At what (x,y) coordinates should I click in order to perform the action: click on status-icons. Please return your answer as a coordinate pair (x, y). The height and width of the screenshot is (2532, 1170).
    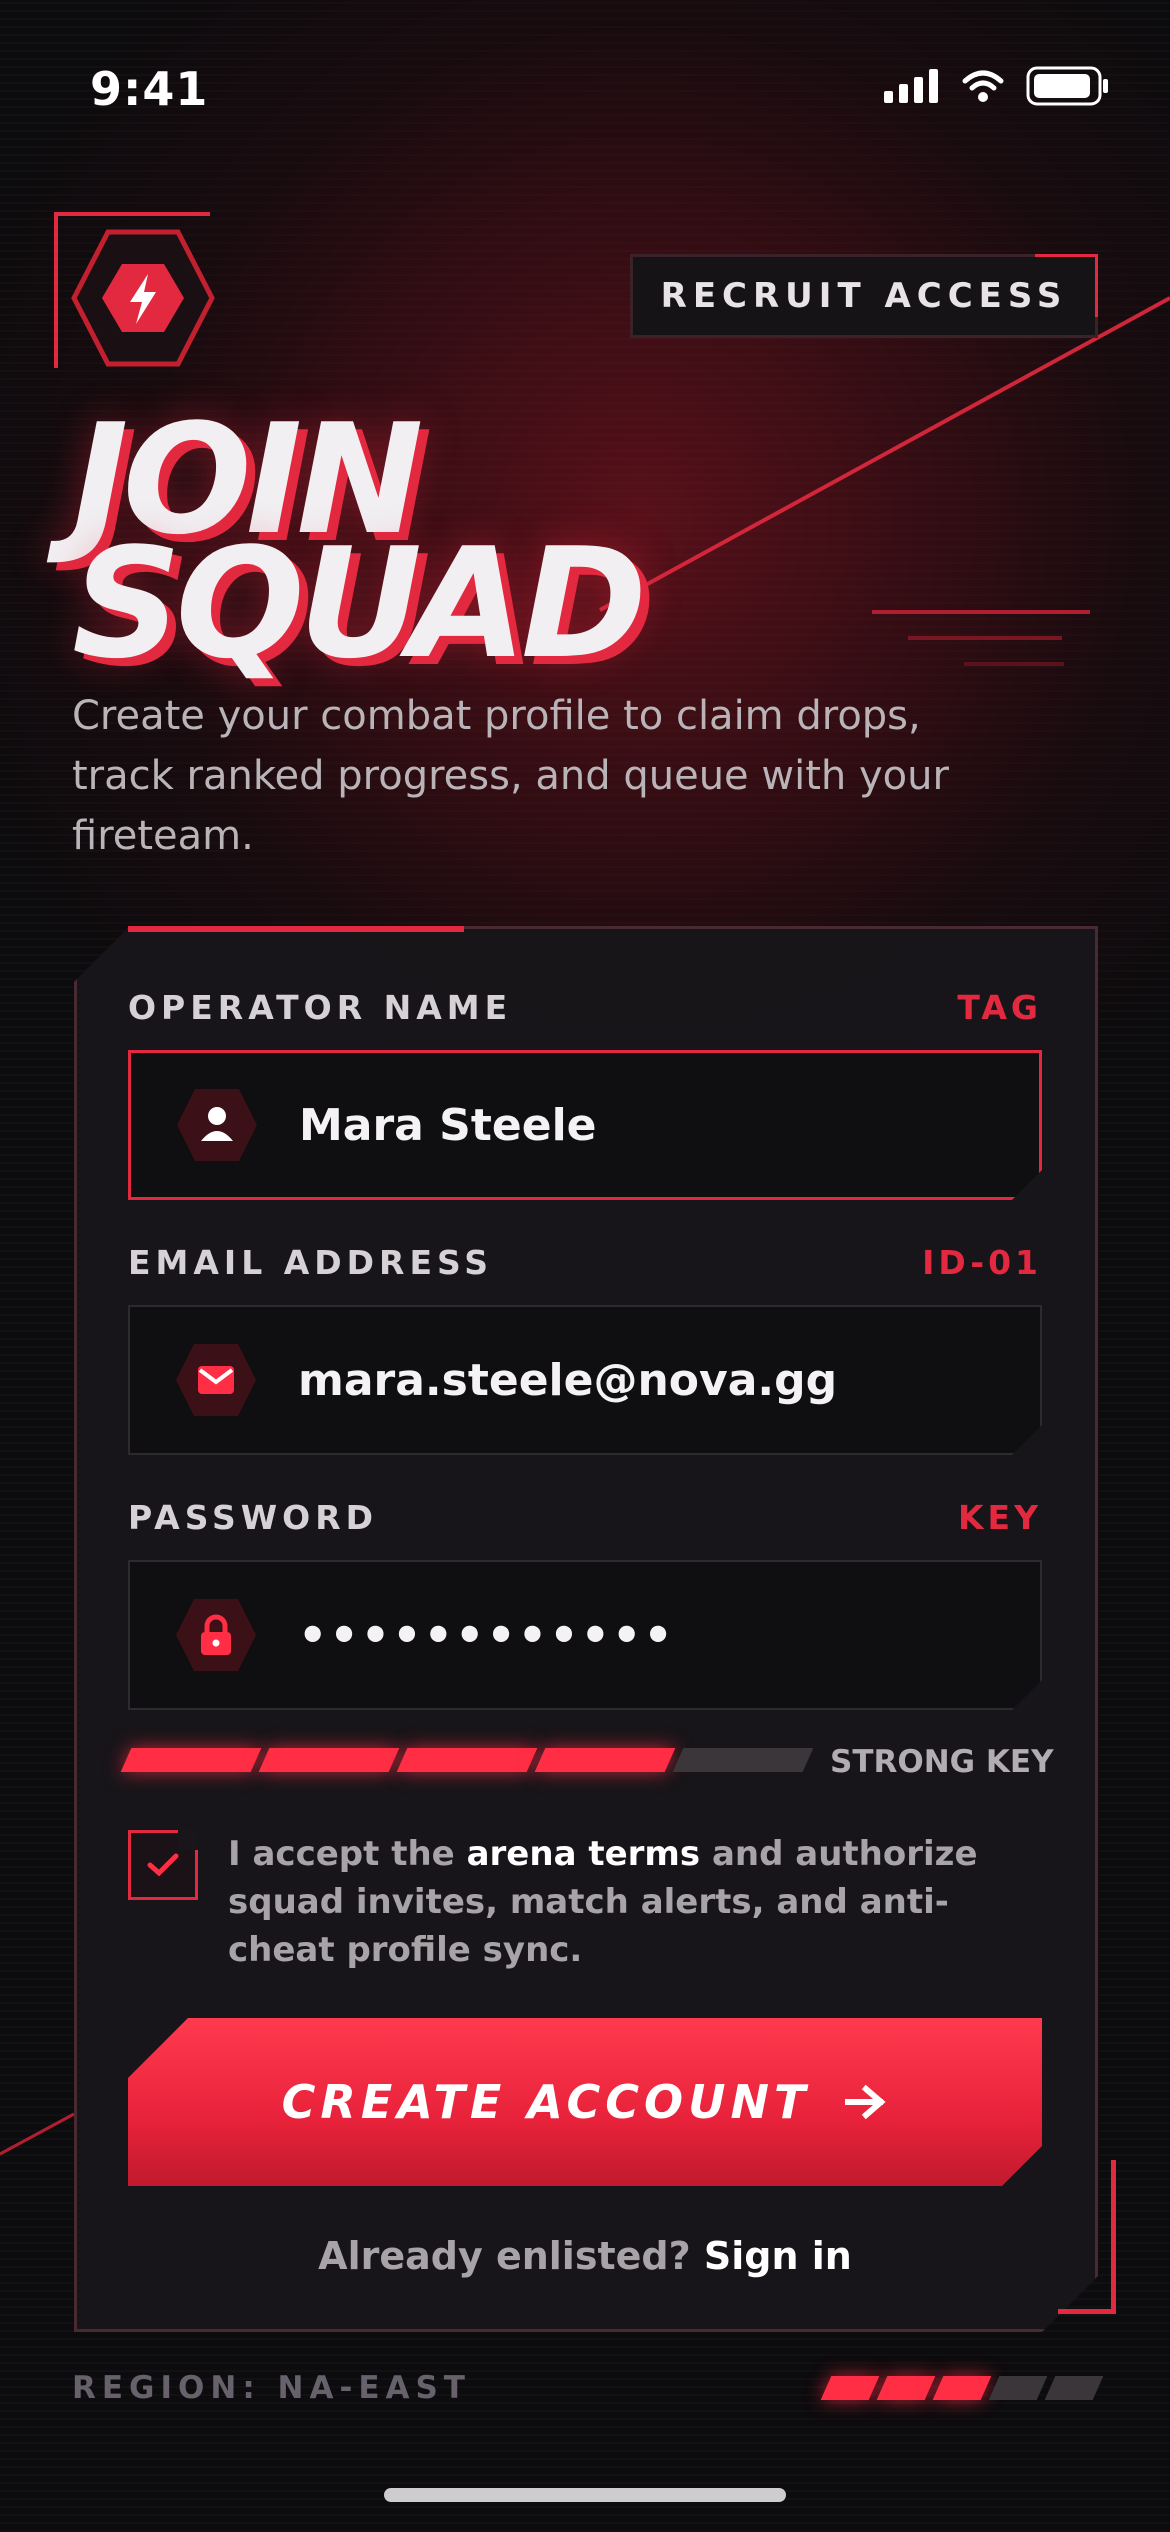
    Looking at the image, I should click on (997, 86).